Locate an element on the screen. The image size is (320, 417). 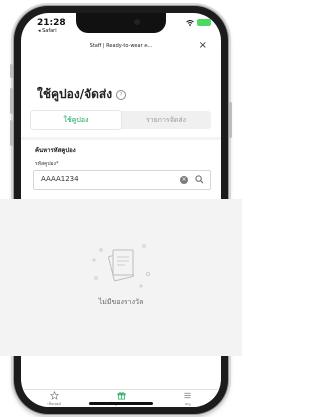
wifi-icon is located at coordinates (190, 22).